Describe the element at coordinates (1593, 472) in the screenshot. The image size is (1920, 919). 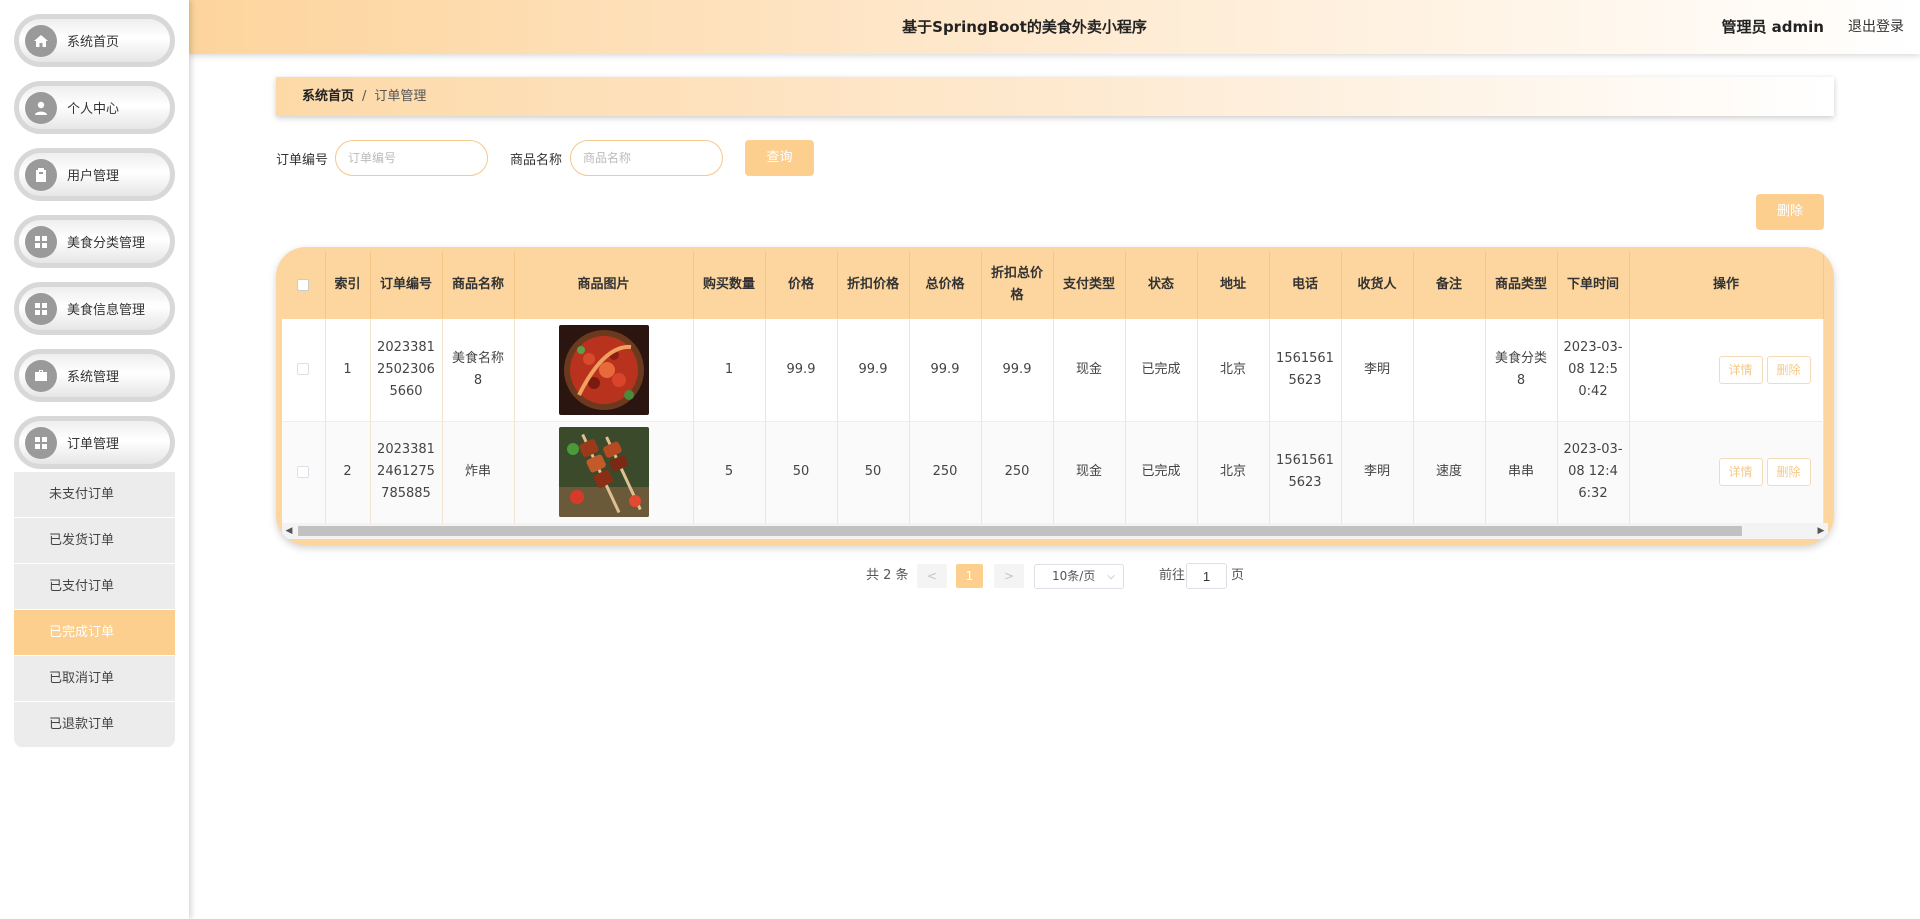
I see `cell-order-time: 2023-03-08 12:46:32` at that location.